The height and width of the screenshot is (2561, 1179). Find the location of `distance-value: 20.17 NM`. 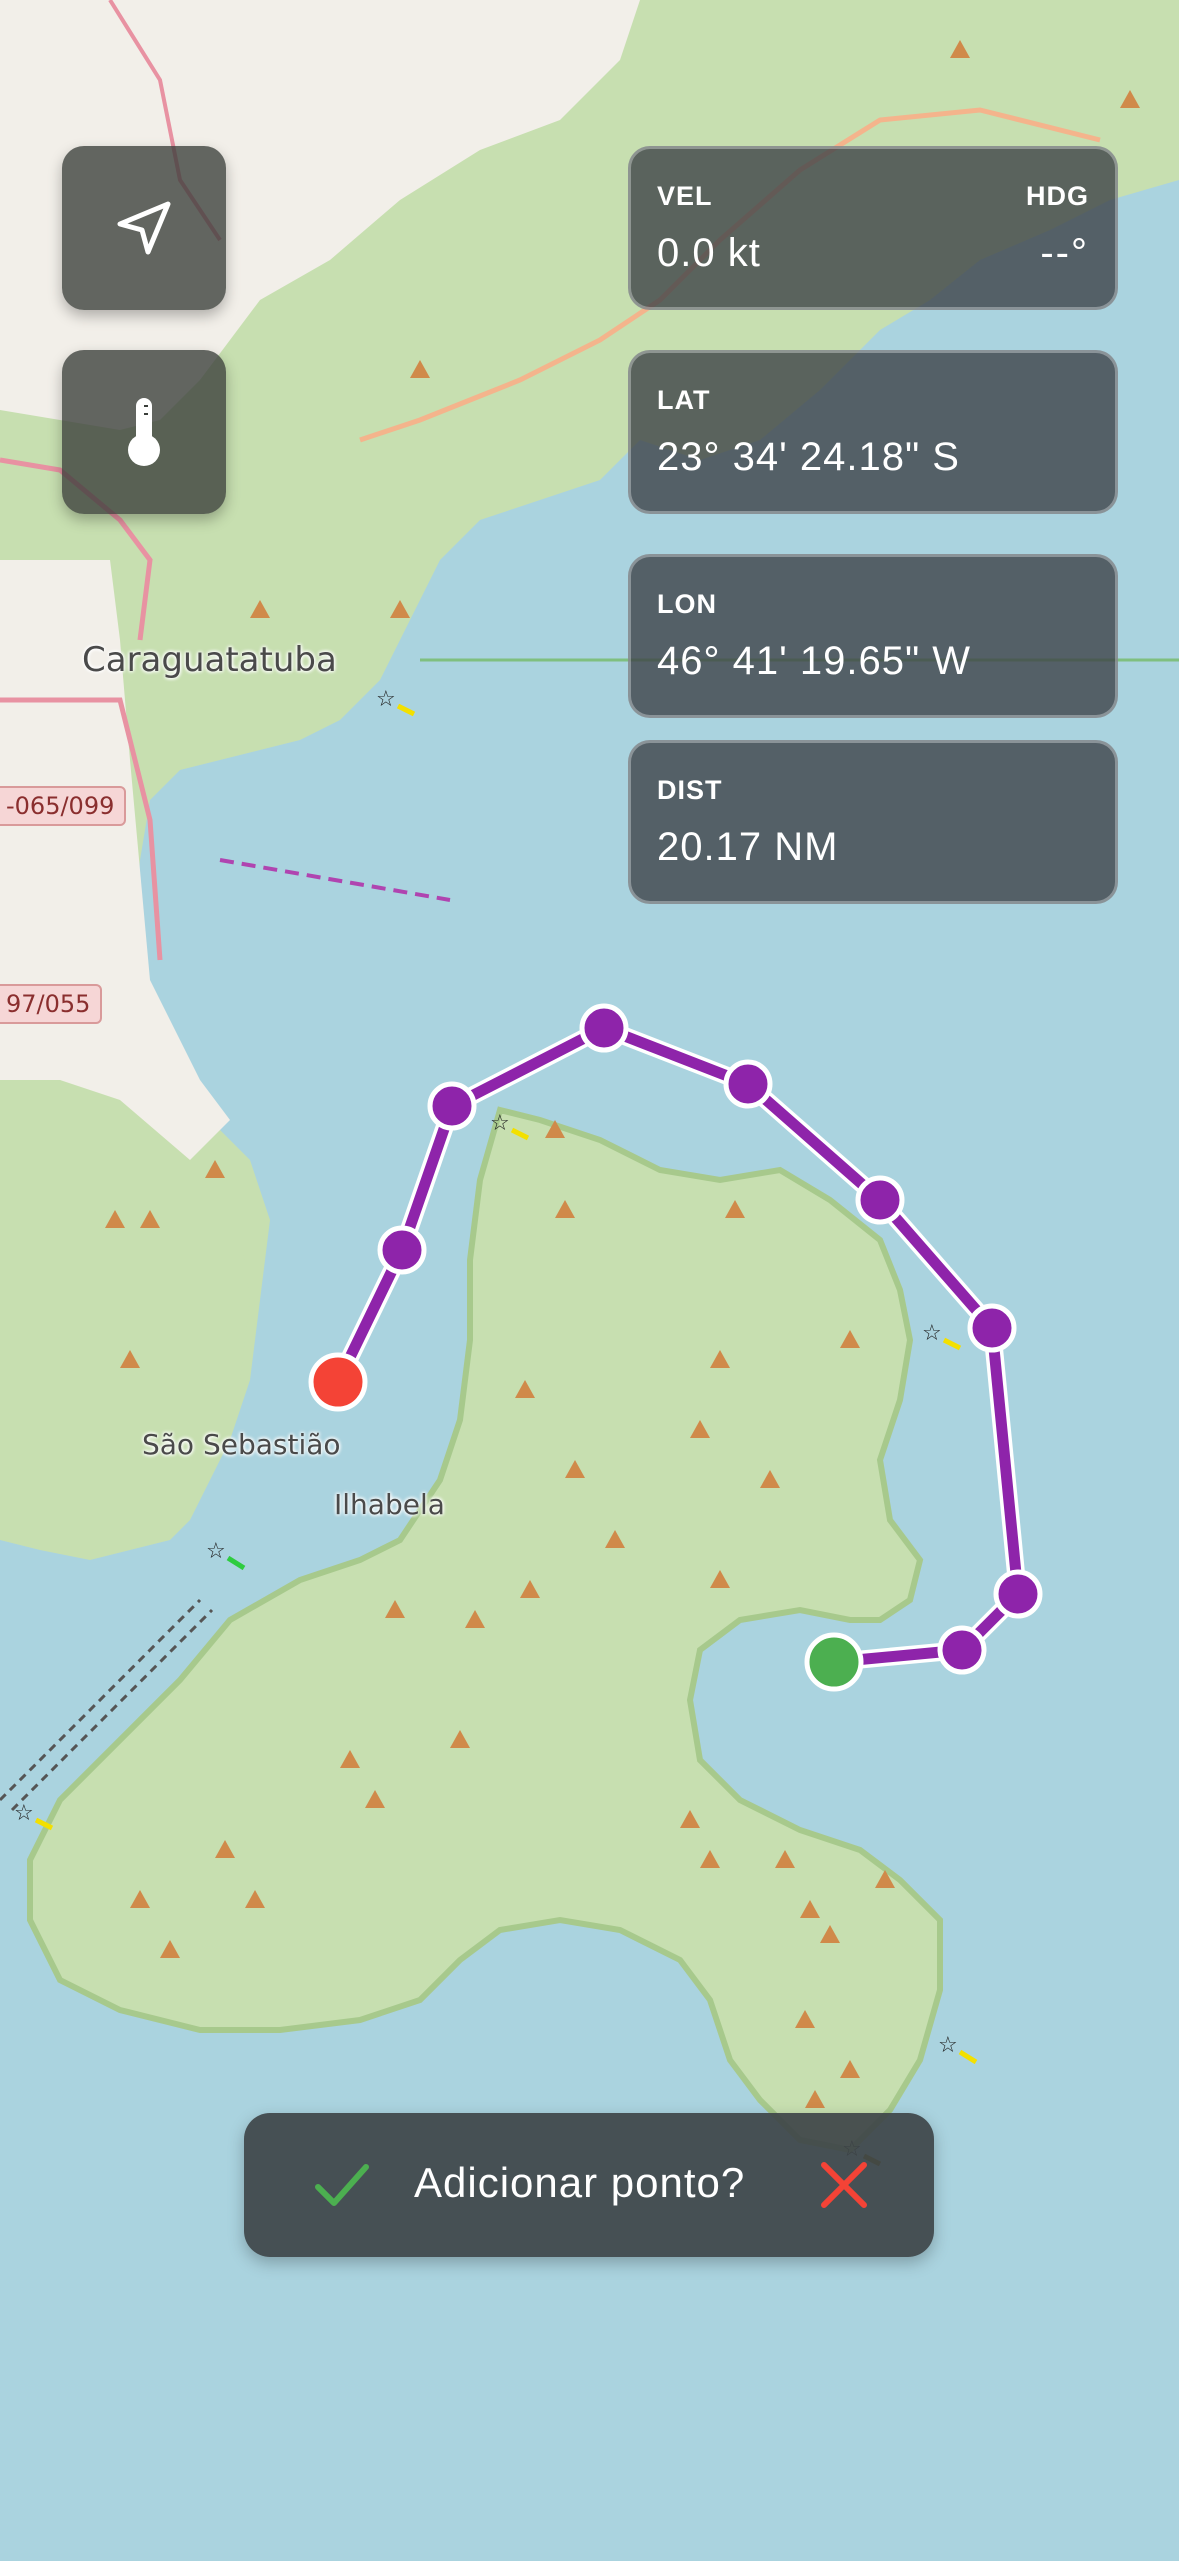

distance-value: 20.17 NM is located at coordinates (748, 847).